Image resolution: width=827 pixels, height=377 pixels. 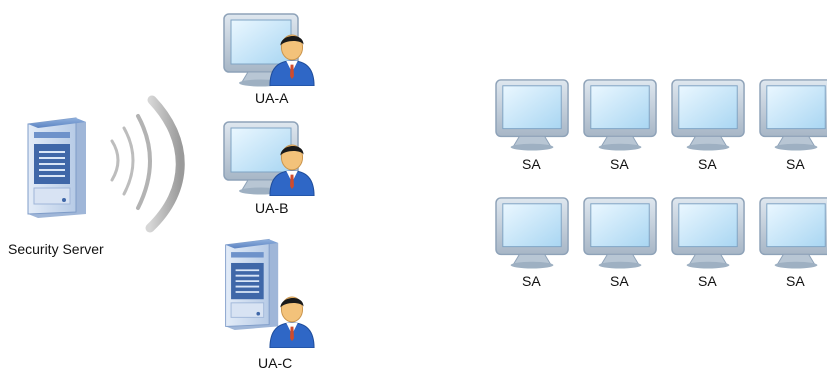 What do you see at coordinates (147, 164) in the screenshot?
I see `wireless-signal-icon` at bounding box center [147, 164].